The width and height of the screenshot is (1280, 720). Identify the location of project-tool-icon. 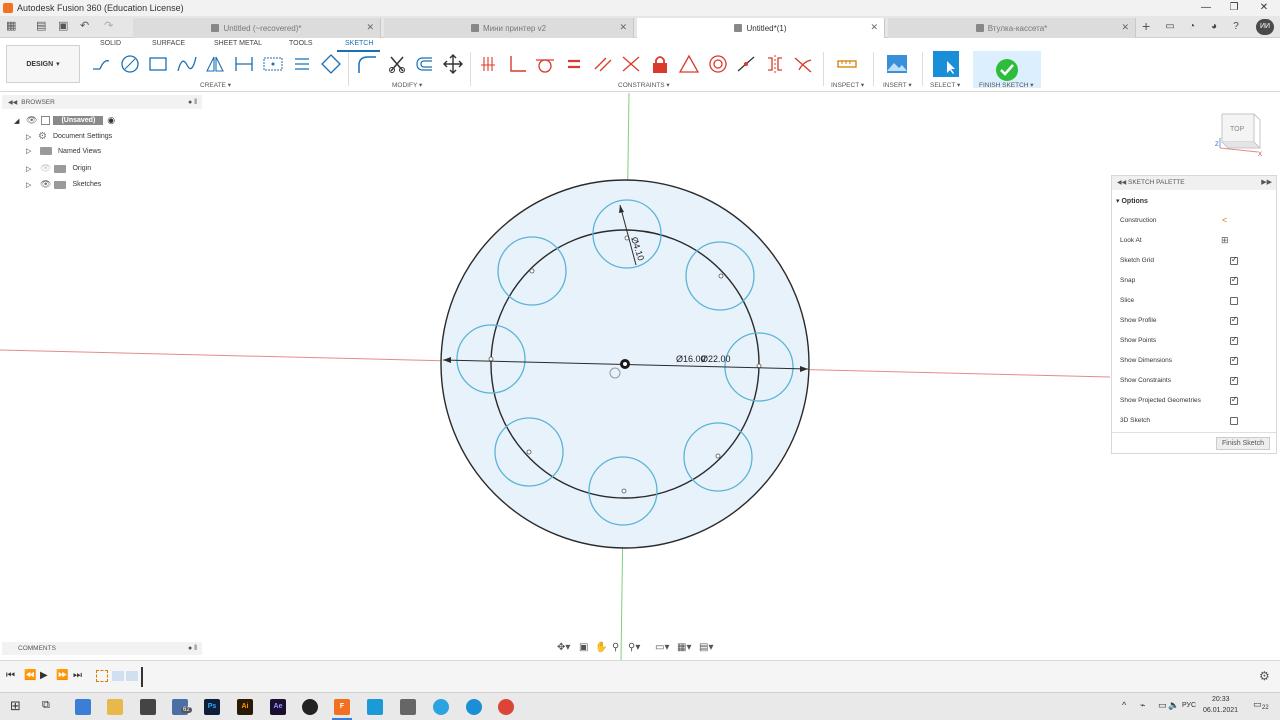
(302, 64).